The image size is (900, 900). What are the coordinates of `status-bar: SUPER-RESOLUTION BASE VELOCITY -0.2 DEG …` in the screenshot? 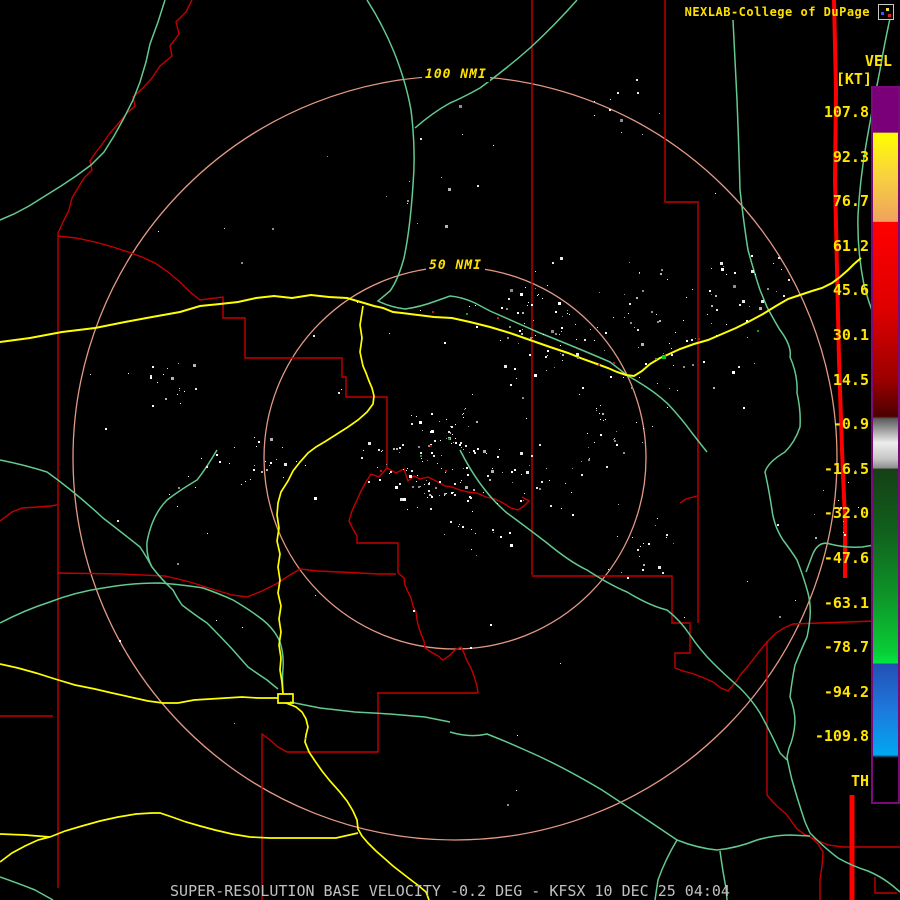 It's located at (450, 891).